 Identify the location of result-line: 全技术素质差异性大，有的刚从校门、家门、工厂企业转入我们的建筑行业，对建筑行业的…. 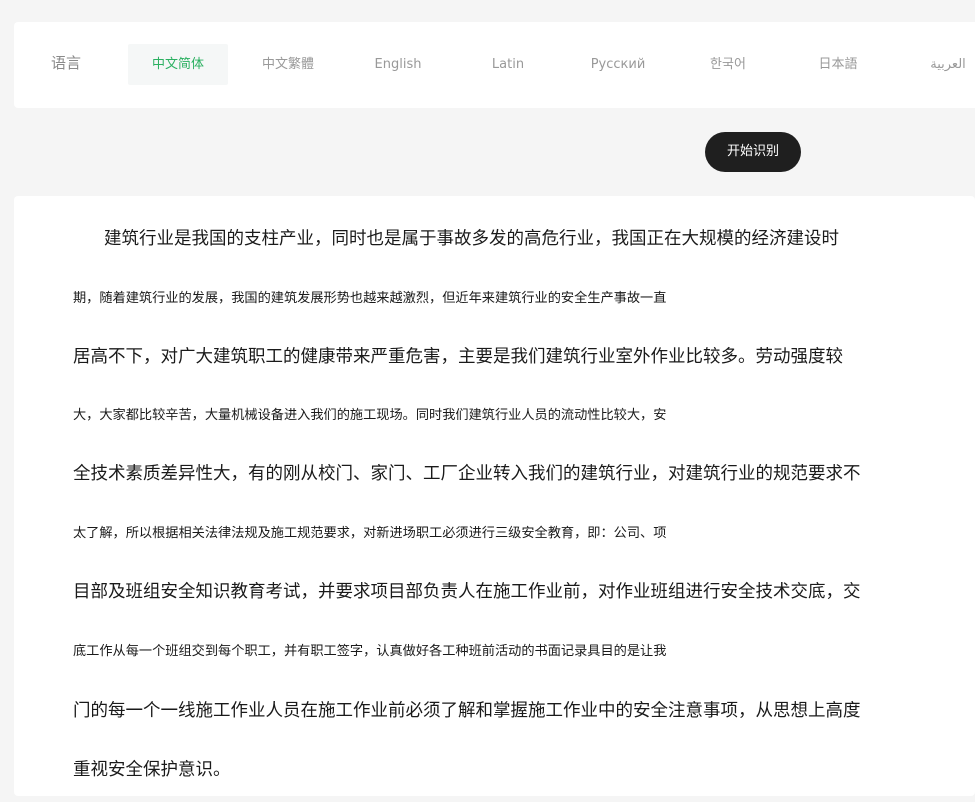
(467, 474).